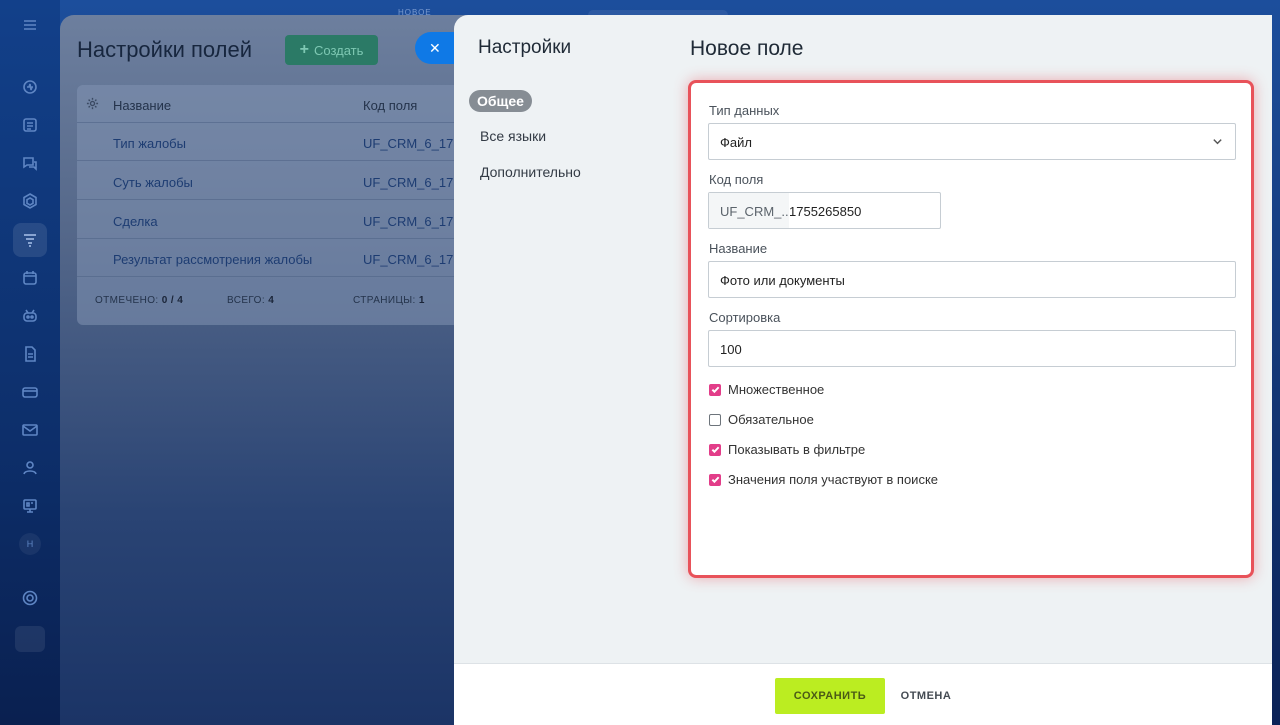  I want to click on cancel-button: ОТМЕНА, so click(926, 696).